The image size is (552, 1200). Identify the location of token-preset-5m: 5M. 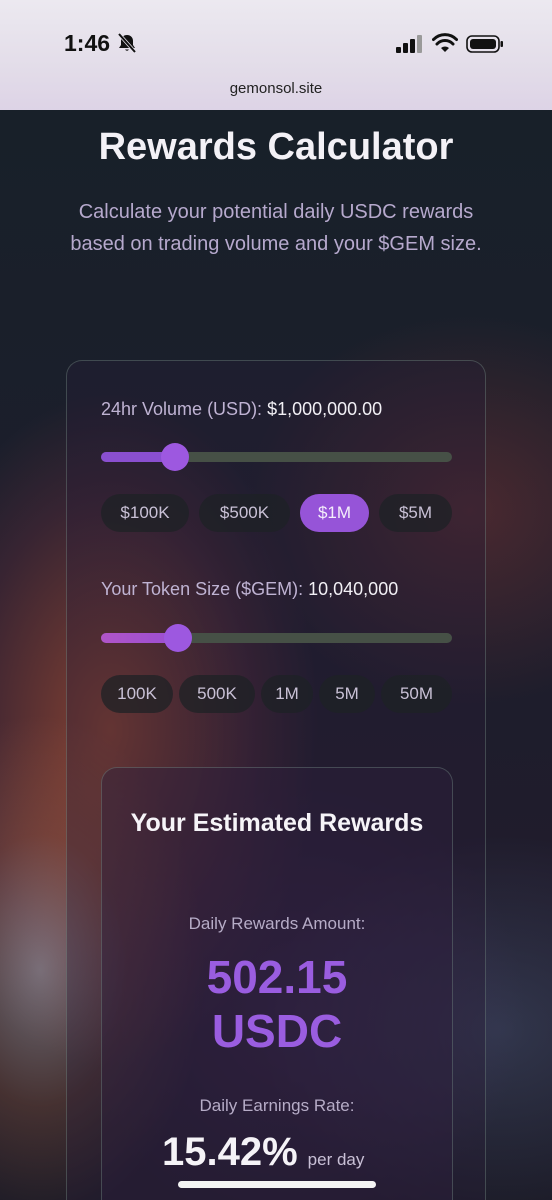
(347, 694).